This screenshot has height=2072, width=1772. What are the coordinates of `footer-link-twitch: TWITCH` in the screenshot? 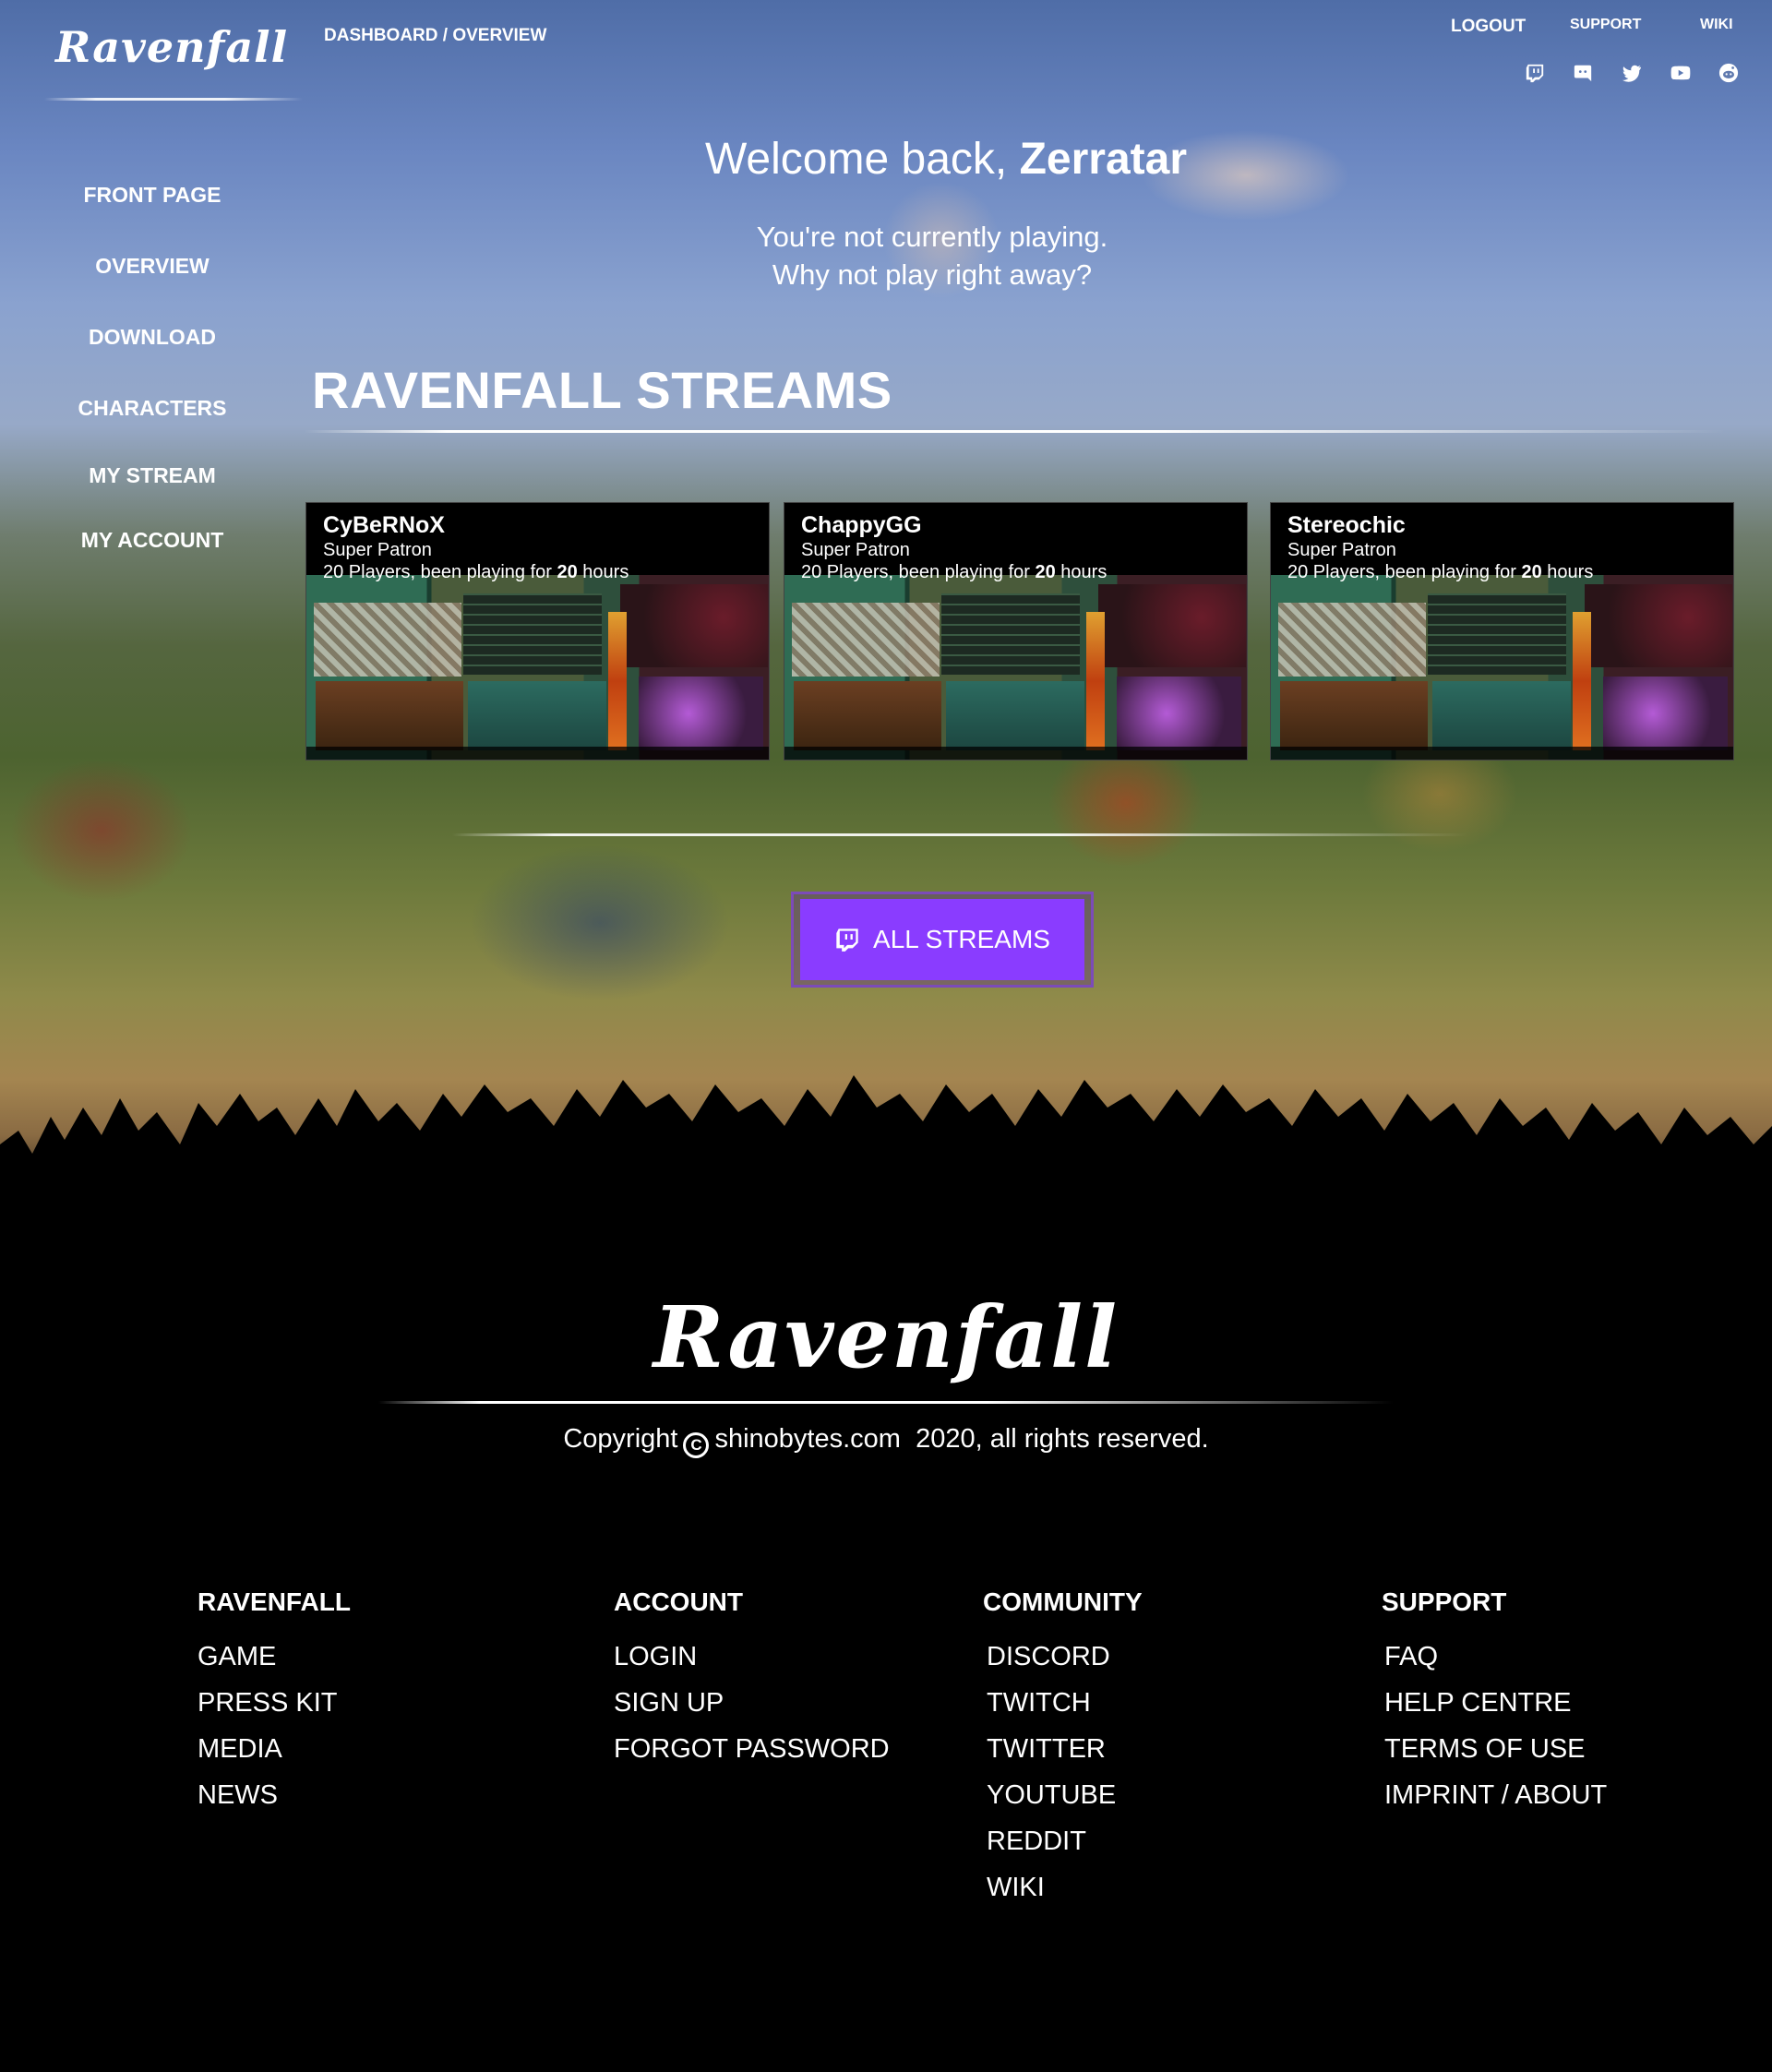 It's located at (1065, 1703).